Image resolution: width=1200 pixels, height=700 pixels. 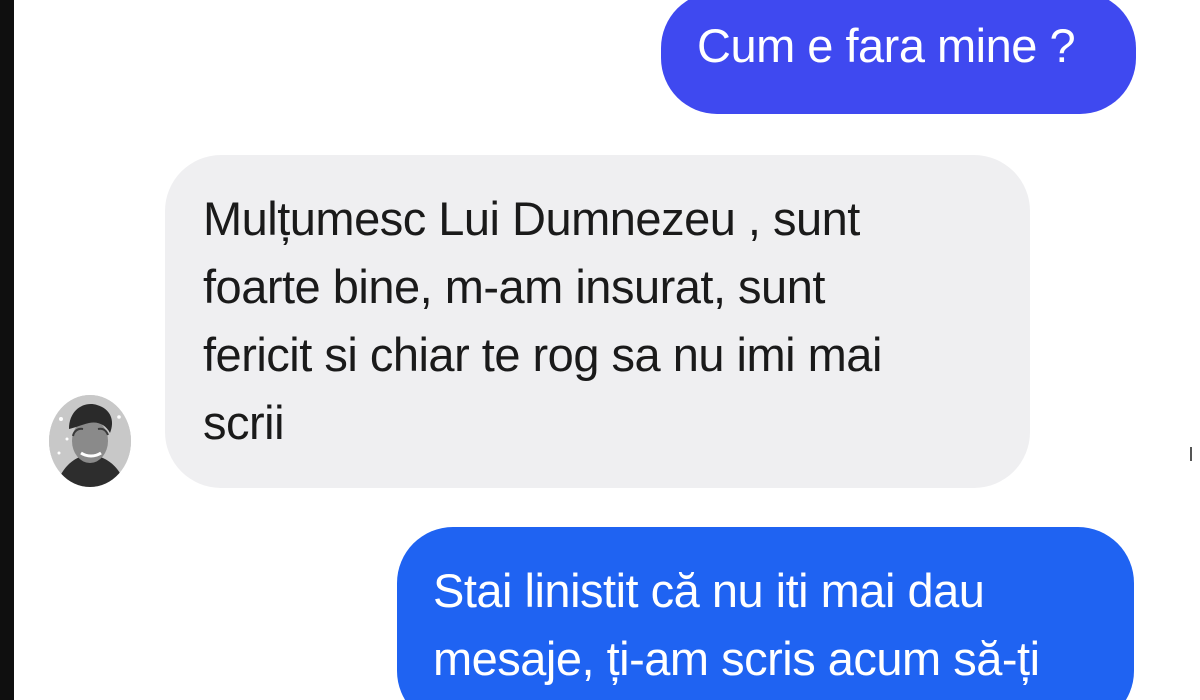 What do you see at coordinates (1191, 454) in the screenshot?
I see `scroll-indicator` at bounding box center [1191, 454].